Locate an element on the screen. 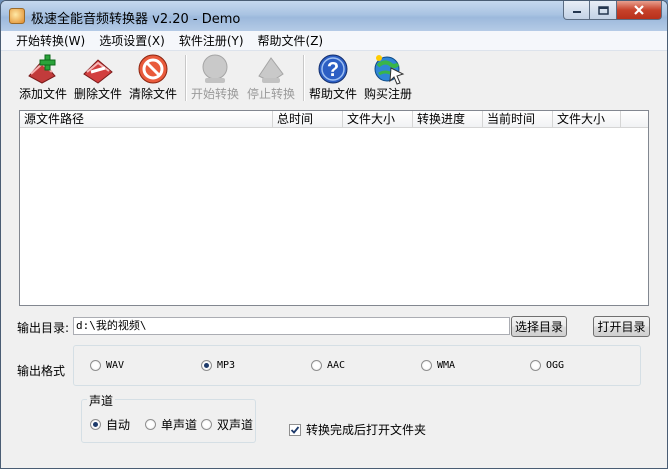  format-radio-mp3: MP3 is located at coordinates (218, 365).